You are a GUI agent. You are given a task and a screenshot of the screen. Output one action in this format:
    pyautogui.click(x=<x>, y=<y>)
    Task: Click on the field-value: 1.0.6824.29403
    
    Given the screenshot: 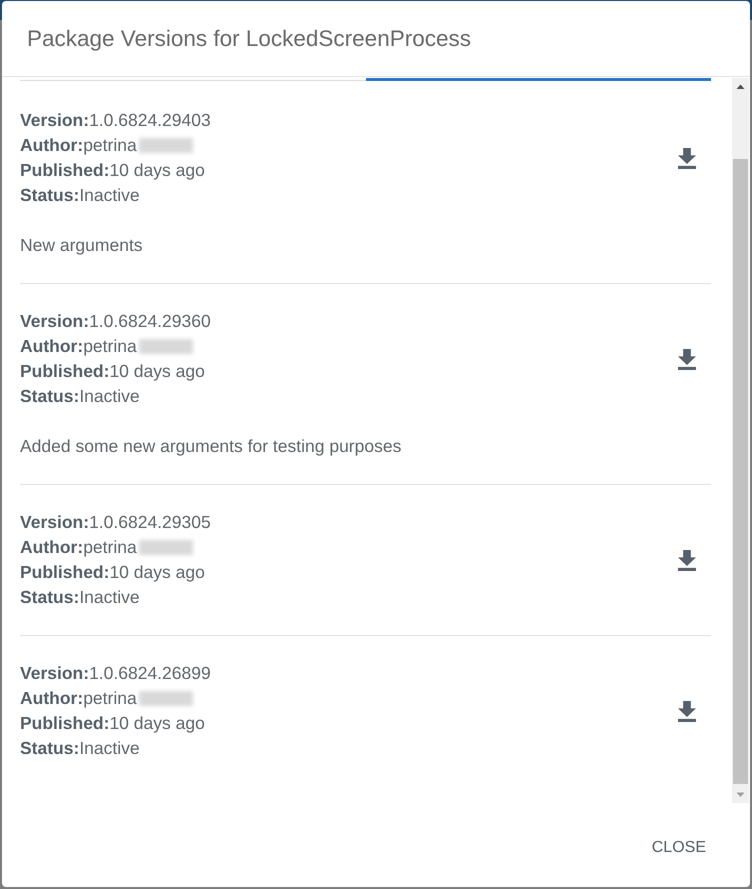 What is the action you would take?
    pyautogui.click(x=150, y=120)
    